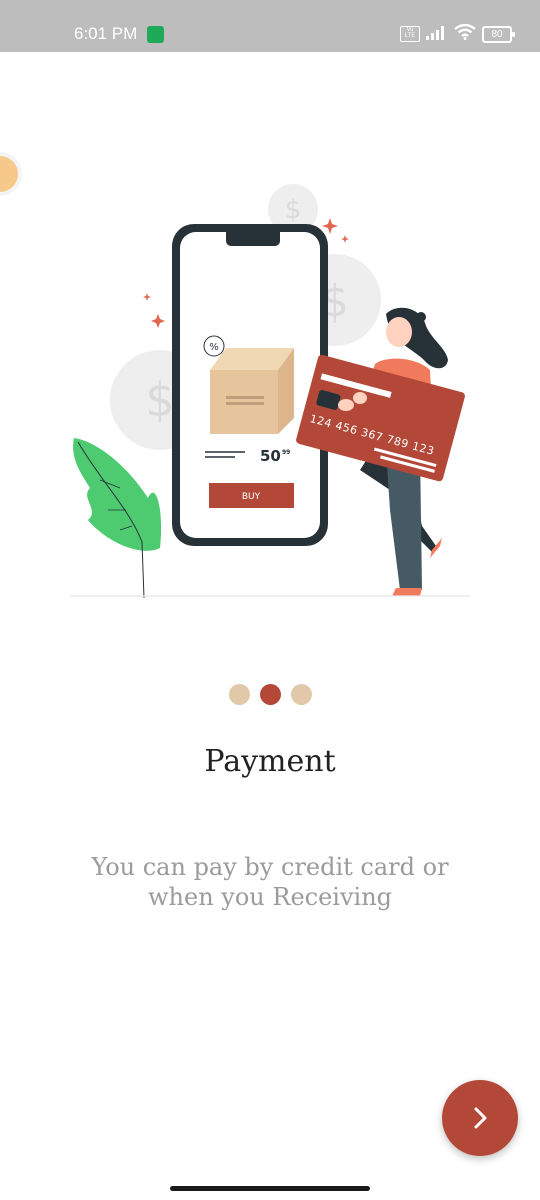  What do you see at coordinates (270, 1188) in the screenshot?
I see `home-indicator` at bounding box center [270, 1188].